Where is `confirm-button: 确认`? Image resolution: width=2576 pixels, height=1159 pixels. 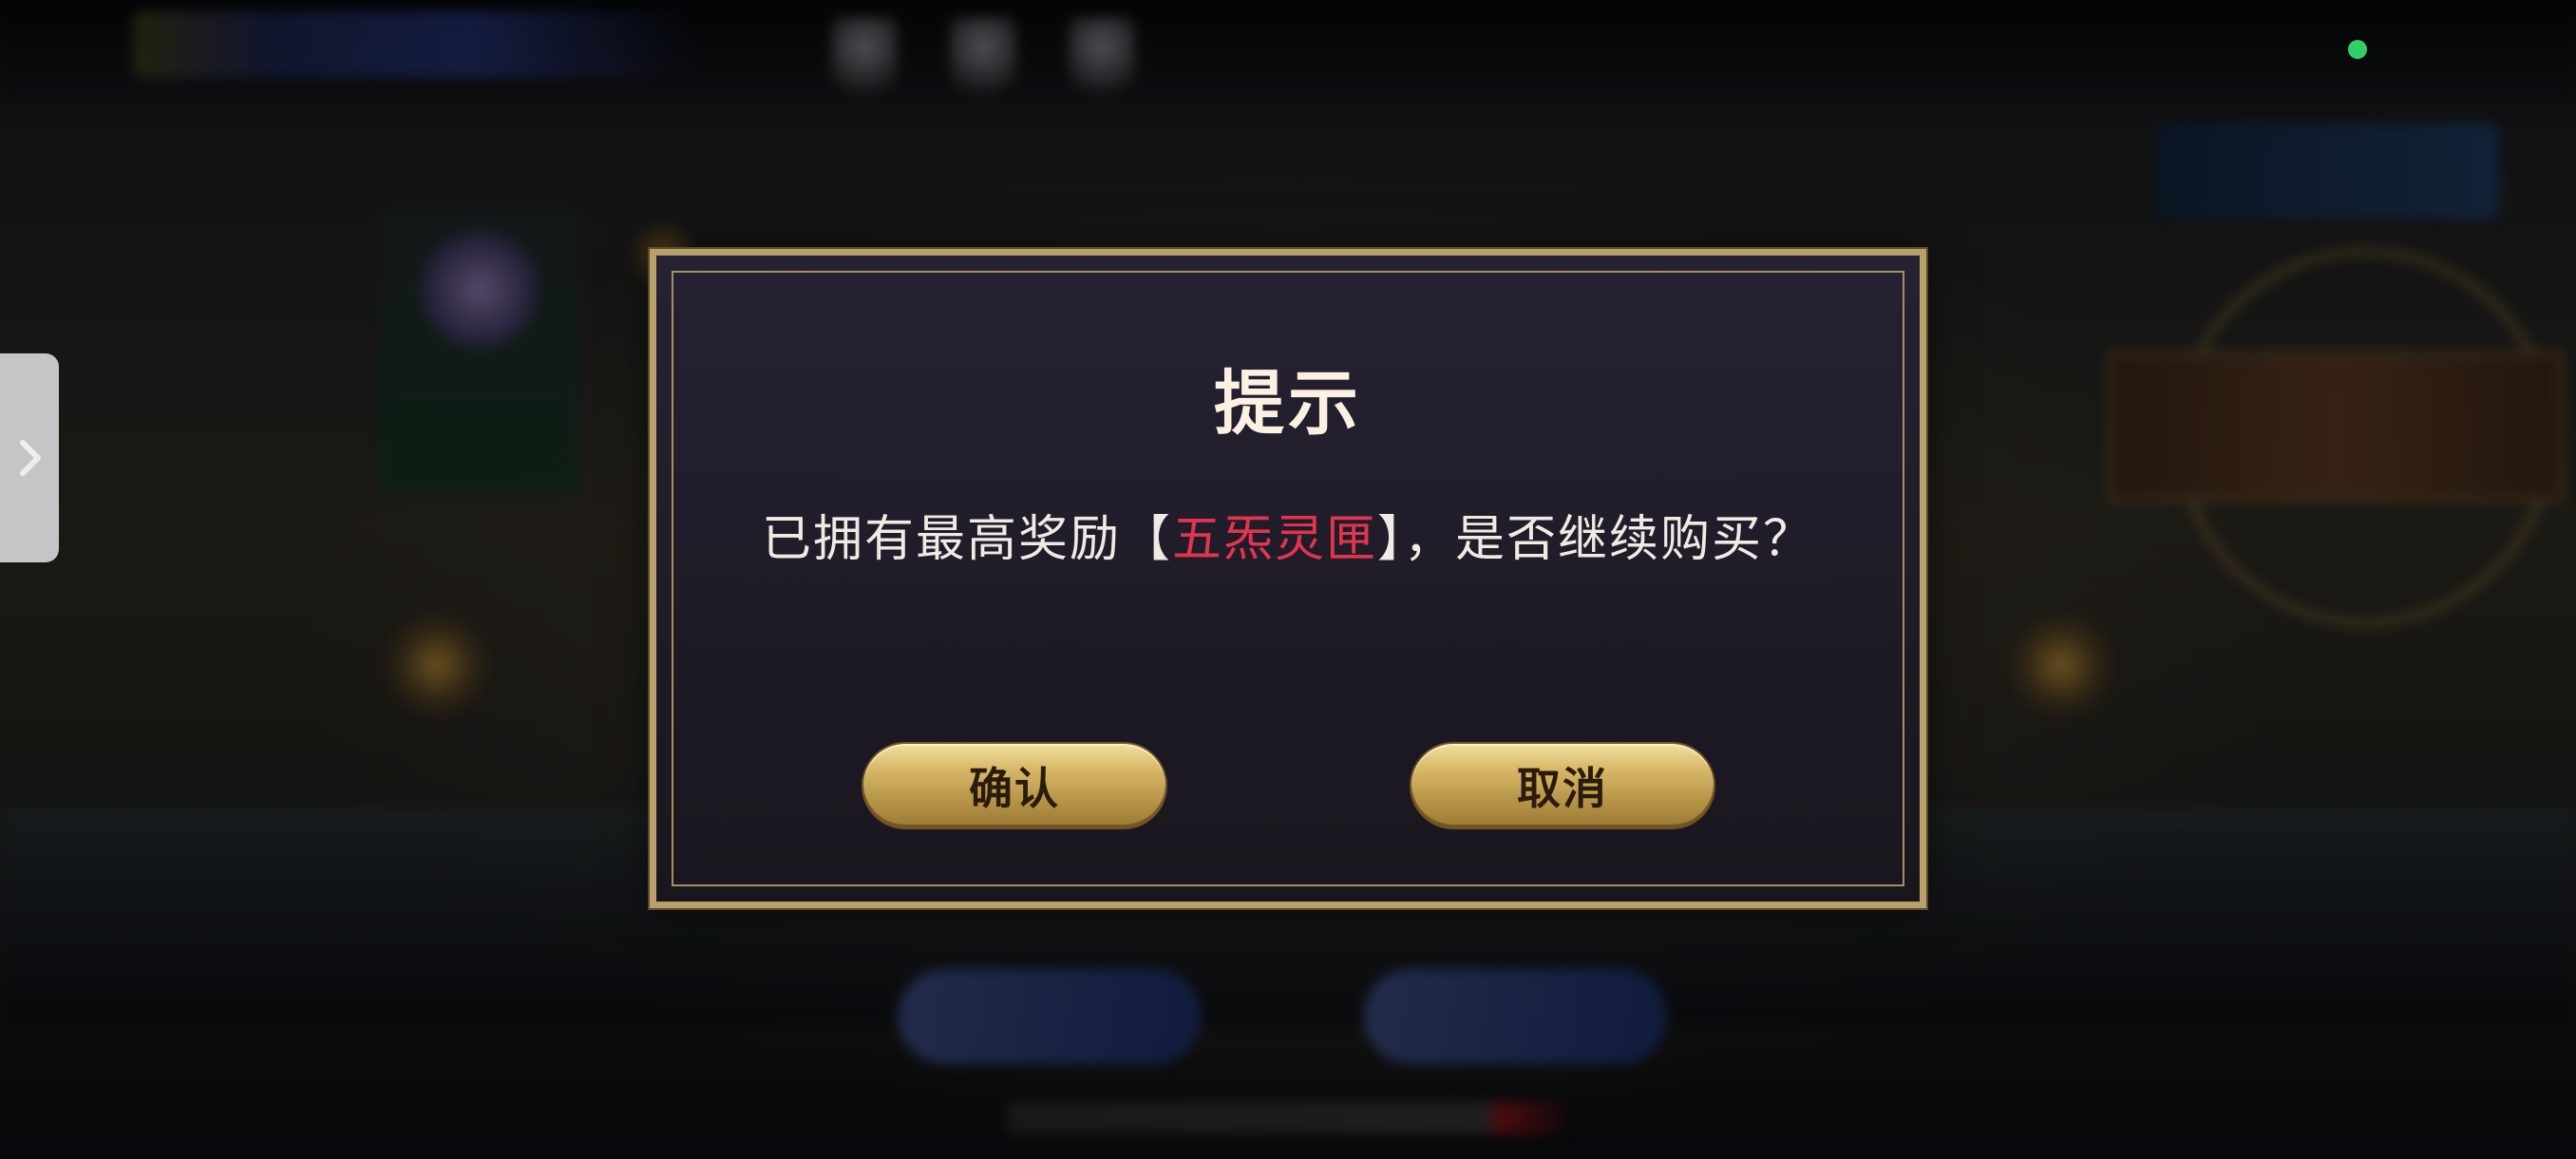 confirm-button: 确认 is located at coordinates (1014, 785).